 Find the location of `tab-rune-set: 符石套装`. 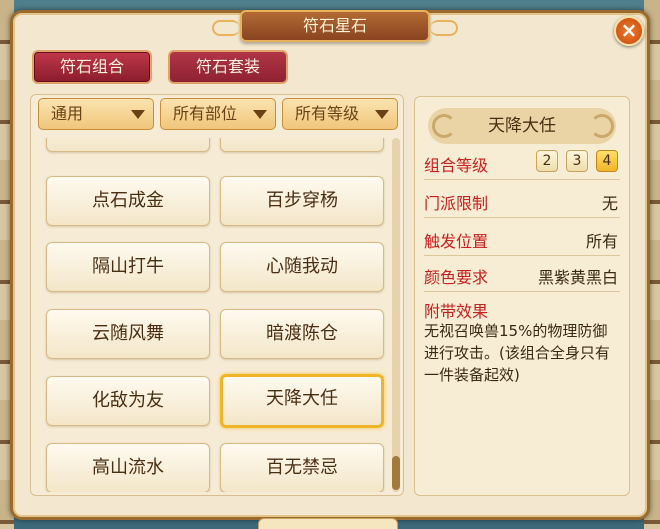

tab-rune-set: 符石套装 is located at coordinates (228, 67).